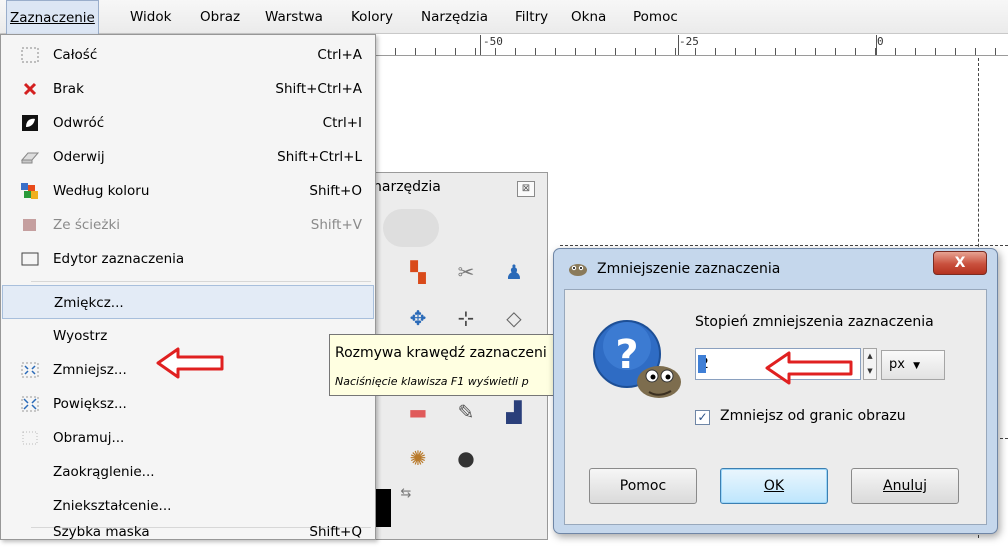 This screenshot has height=549, width=1008. I want to click on dialog-title: Zmniejszenie zaznaczenia, so click(689, 269).